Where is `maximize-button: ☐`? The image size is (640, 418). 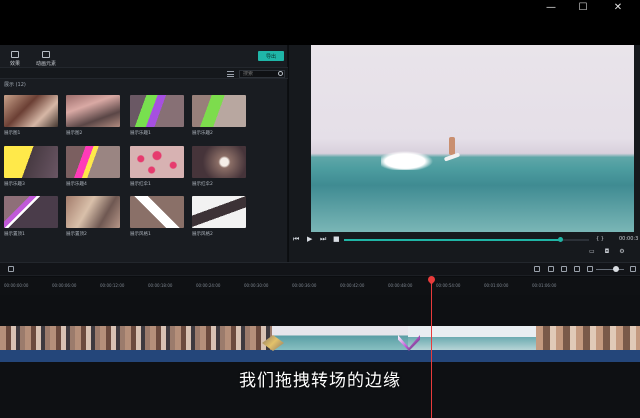 maximize-button: ☐ is located at coordinates (583, 7).